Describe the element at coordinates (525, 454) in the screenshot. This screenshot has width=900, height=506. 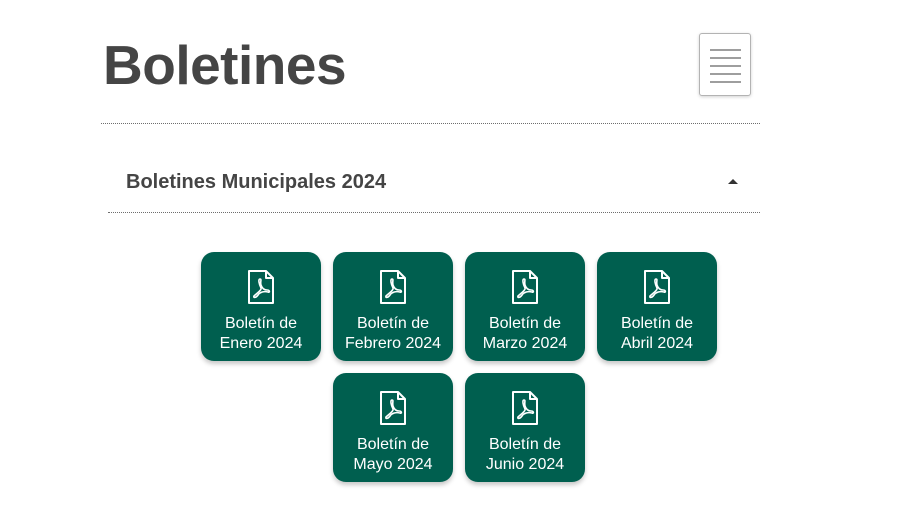
I see `tile-label: Boletín de Junio 2024` at that location.